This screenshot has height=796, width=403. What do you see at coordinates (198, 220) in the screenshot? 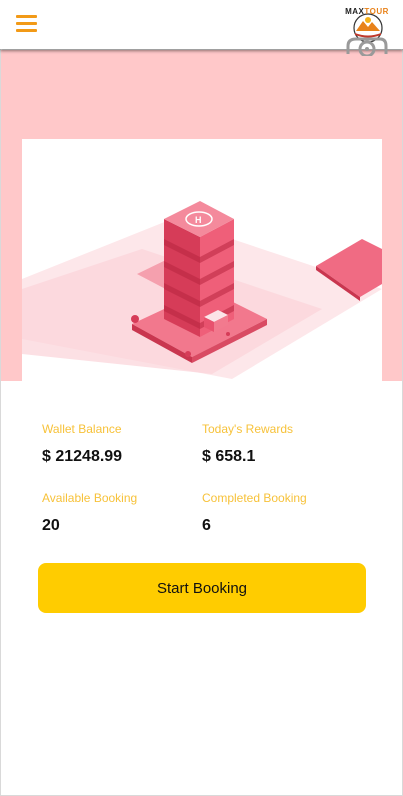
I see `svg-text: H` at bounding box center [198, 220].